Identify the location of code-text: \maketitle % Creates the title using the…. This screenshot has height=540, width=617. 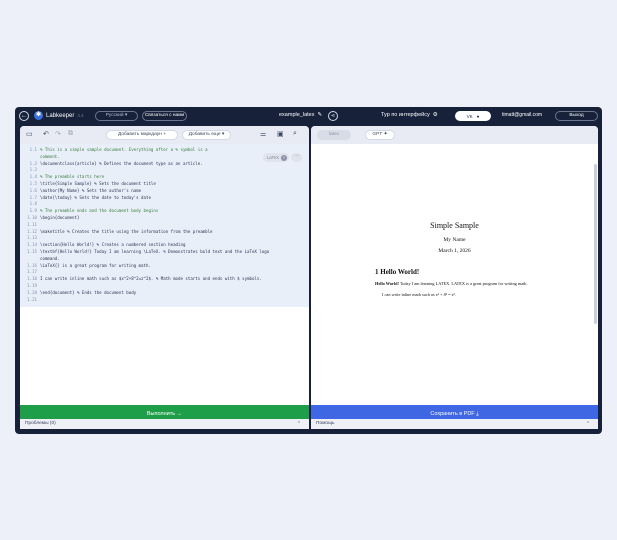
(126, 231).